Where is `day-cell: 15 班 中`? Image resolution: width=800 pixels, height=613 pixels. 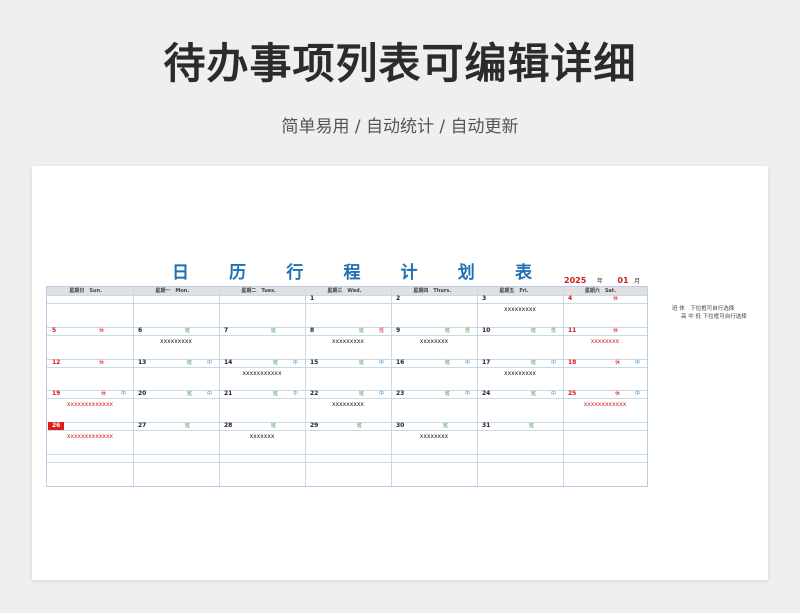 day-cell: 15 班 中 is located at coordinates (348, 363).